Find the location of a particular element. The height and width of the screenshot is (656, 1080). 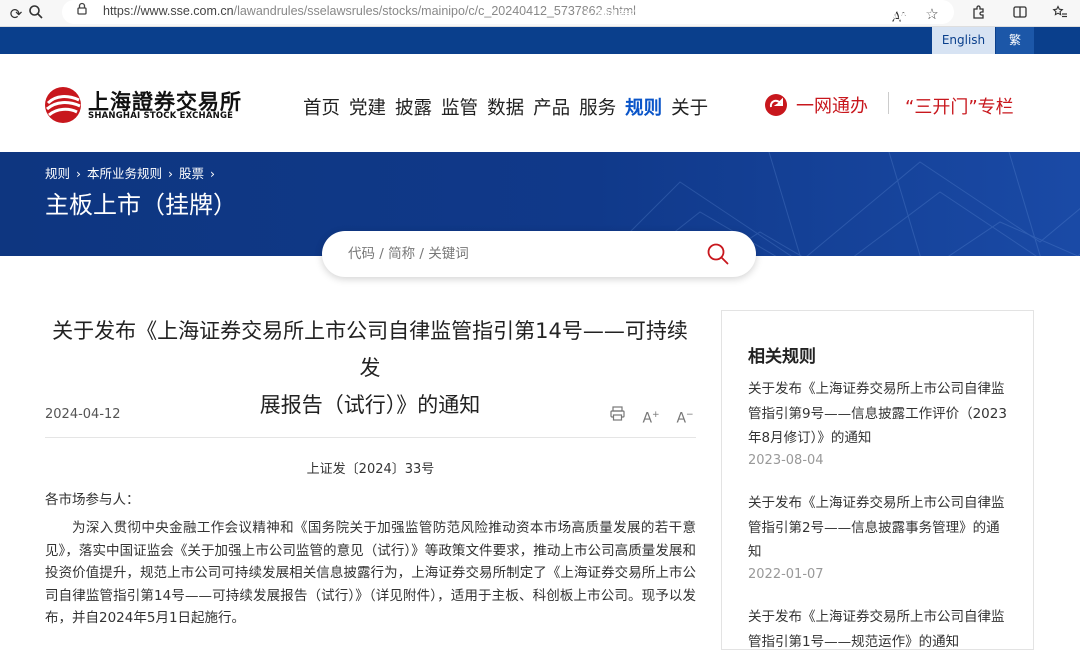

traditional-chinese-button: 繁 is located at coordinates (1015, 40).